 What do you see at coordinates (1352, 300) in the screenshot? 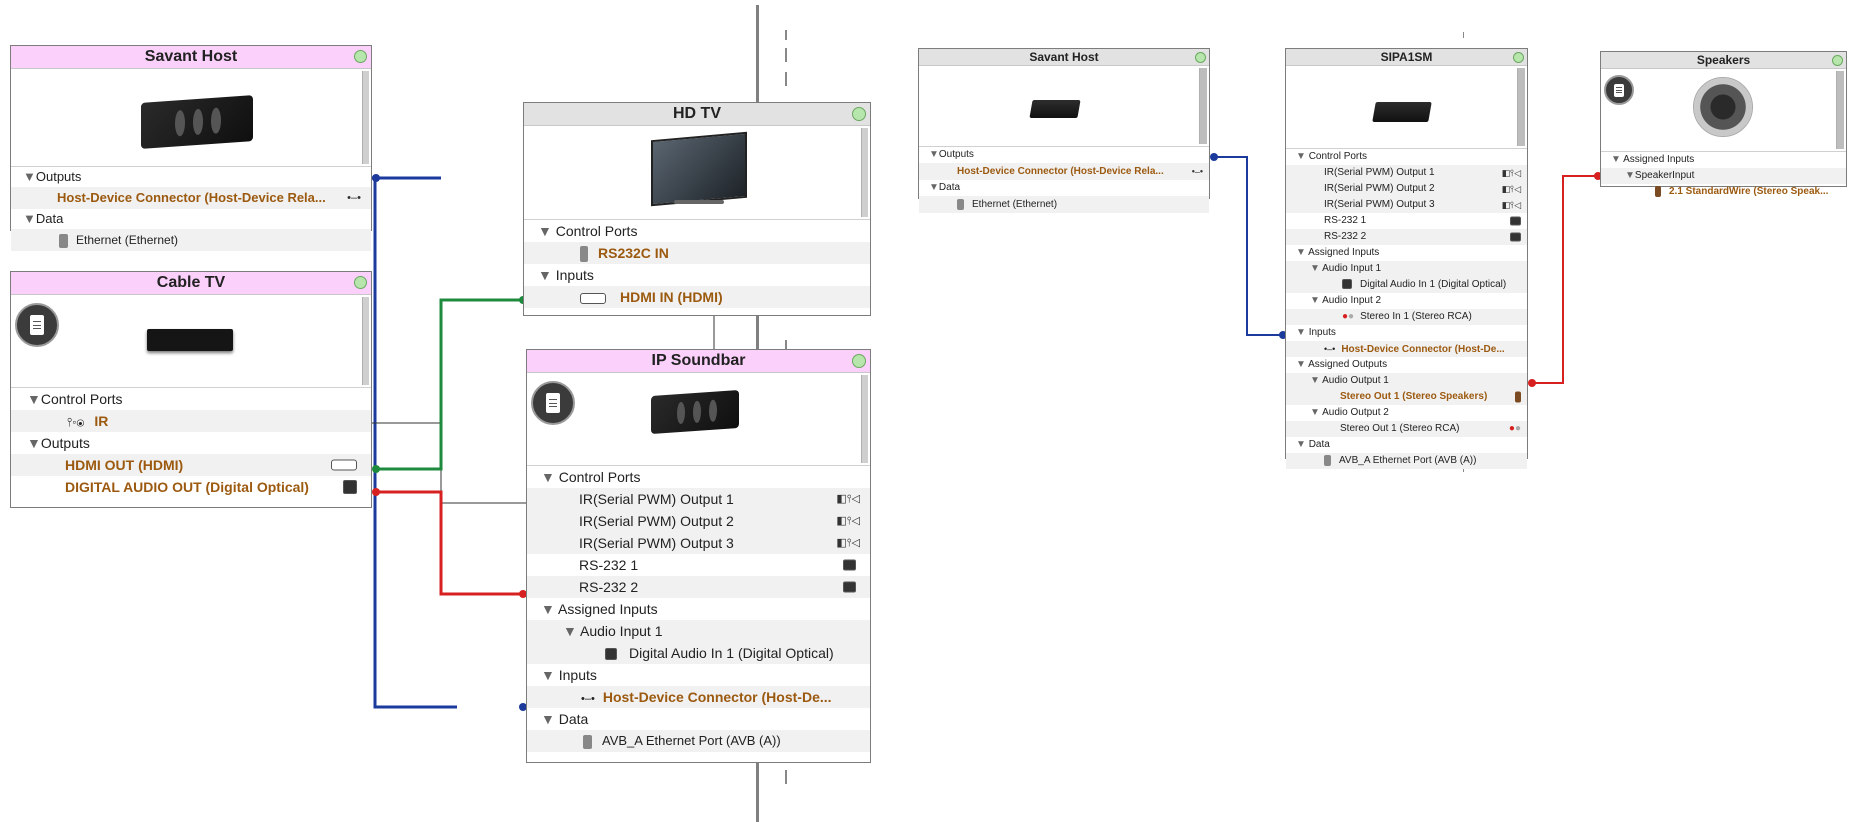
I see `group-label: Audio Input 2` at bounding box center [1352, 300].